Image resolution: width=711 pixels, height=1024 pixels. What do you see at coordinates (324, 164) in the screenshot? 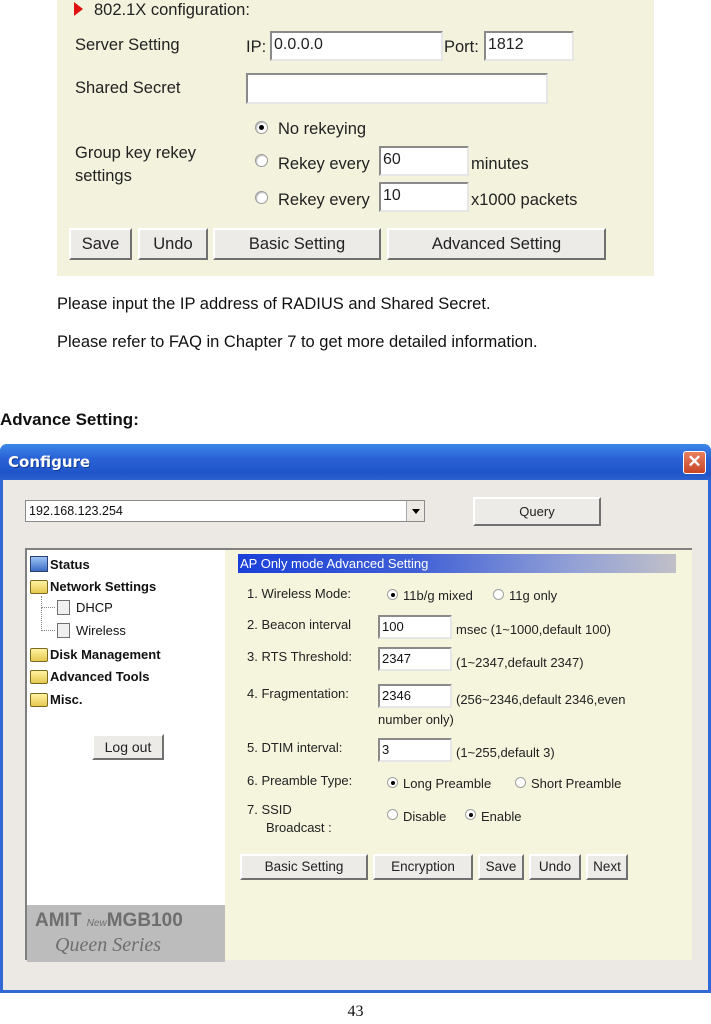
I see `rekey-minutes-label: Rekey every` at bounding box center [324, 164].